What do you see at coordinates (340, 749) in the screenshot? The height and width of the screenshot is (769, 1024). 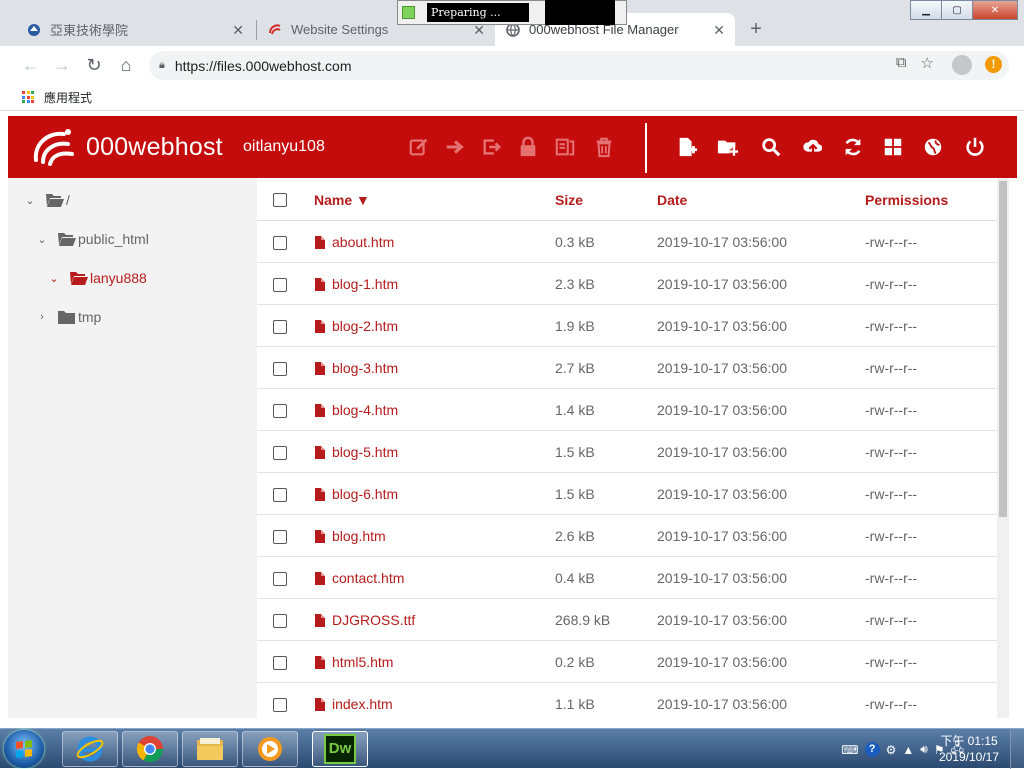 I see `taskbar-dreamweaver: Dw` at bounding box center [340, 749].